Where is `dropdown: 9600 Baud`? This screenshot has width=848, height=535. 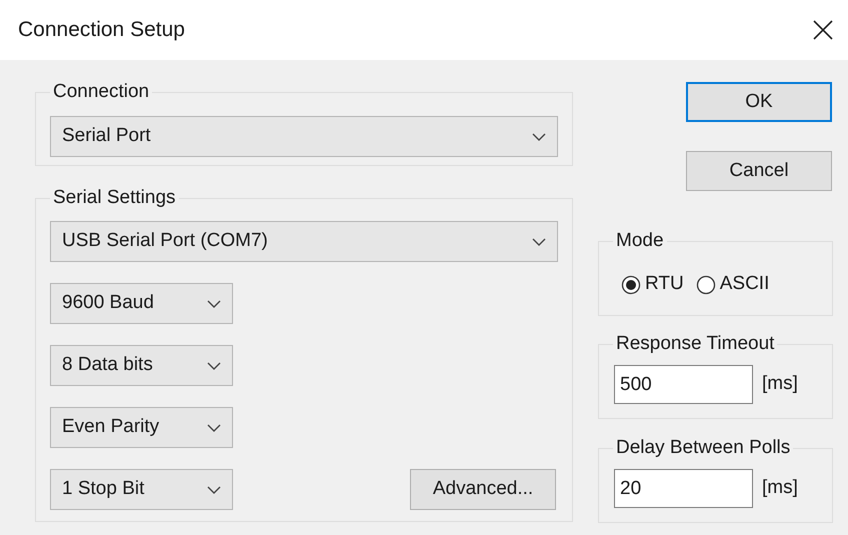 dropdown: 9600 Baud is located at coordinates (141, 303).